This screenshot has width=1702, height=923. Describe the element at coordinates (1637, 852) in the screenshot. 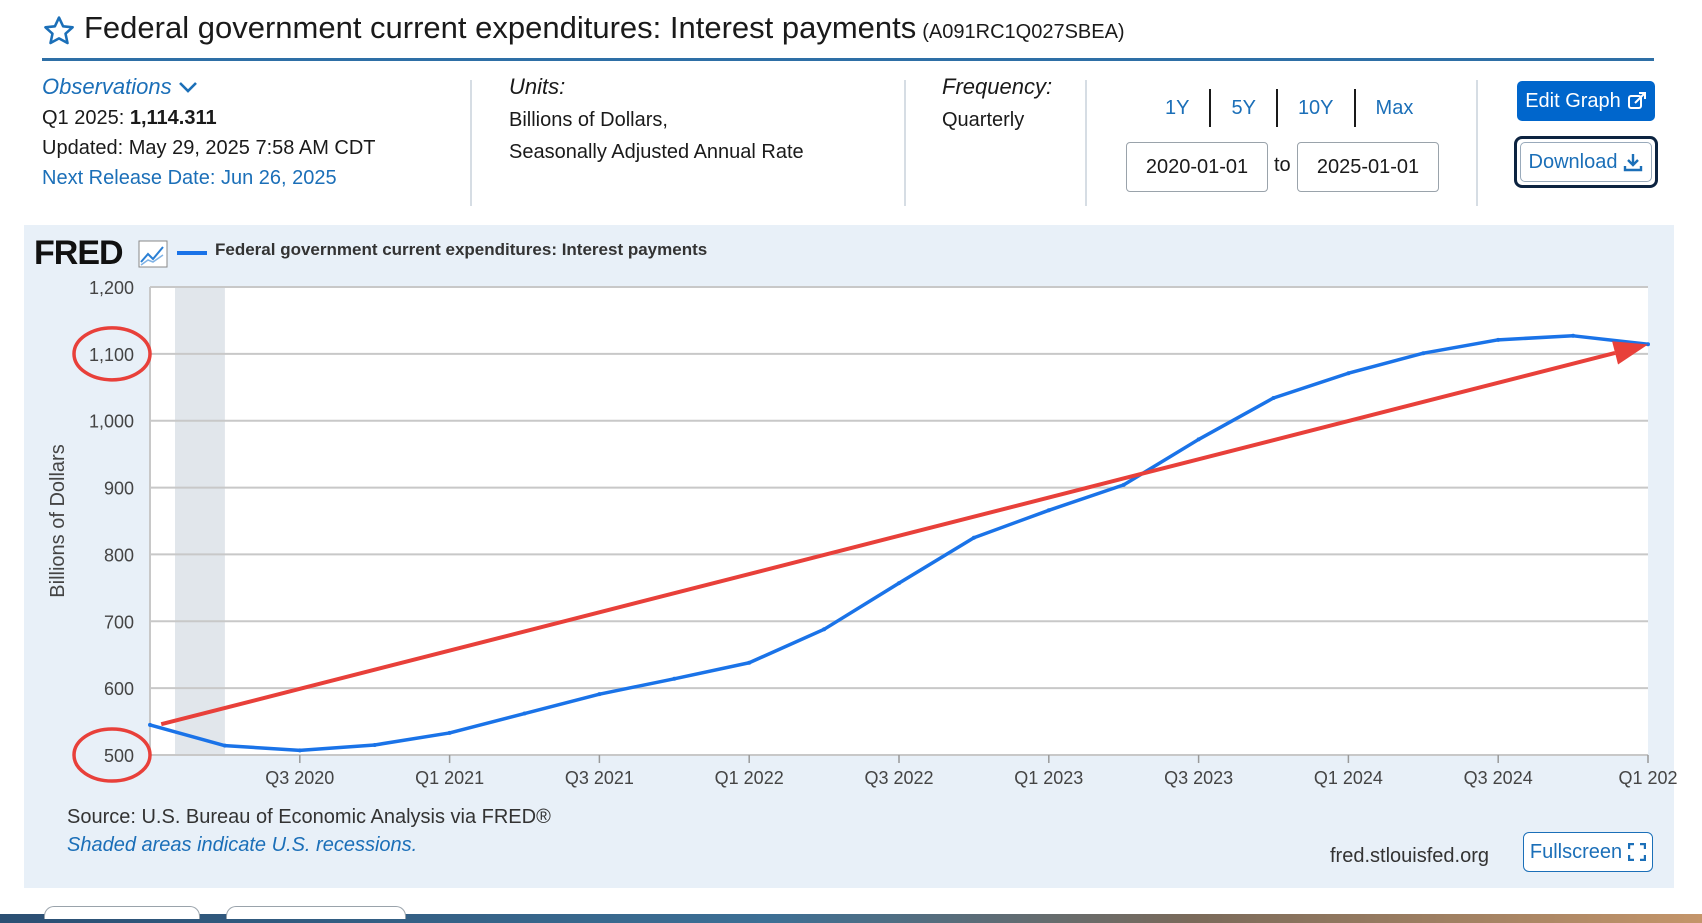

I see `fullscreen-icon` at that location.